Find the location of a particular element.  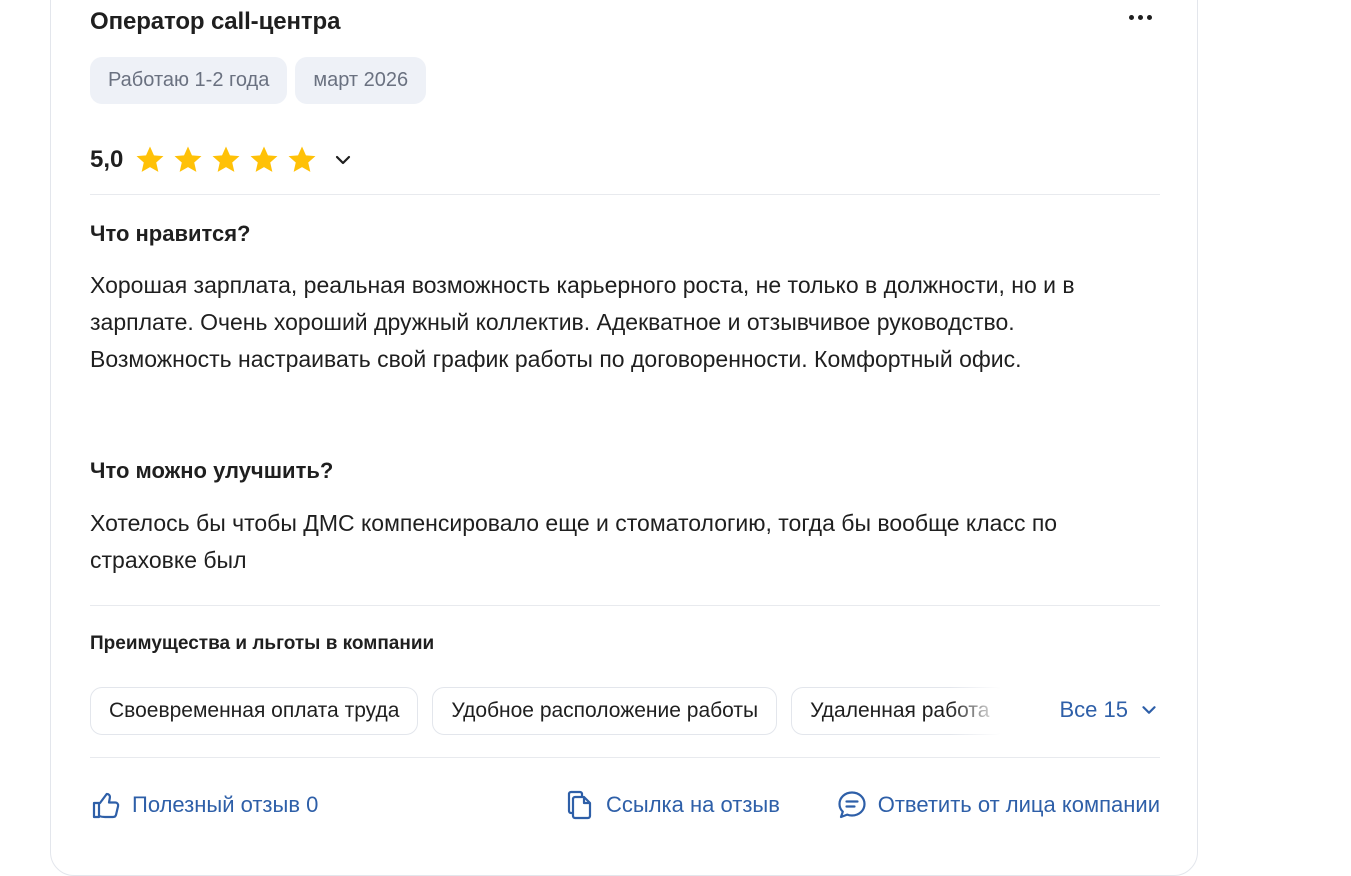

rating-row: 5,0 is located at coordinates (222, 160).